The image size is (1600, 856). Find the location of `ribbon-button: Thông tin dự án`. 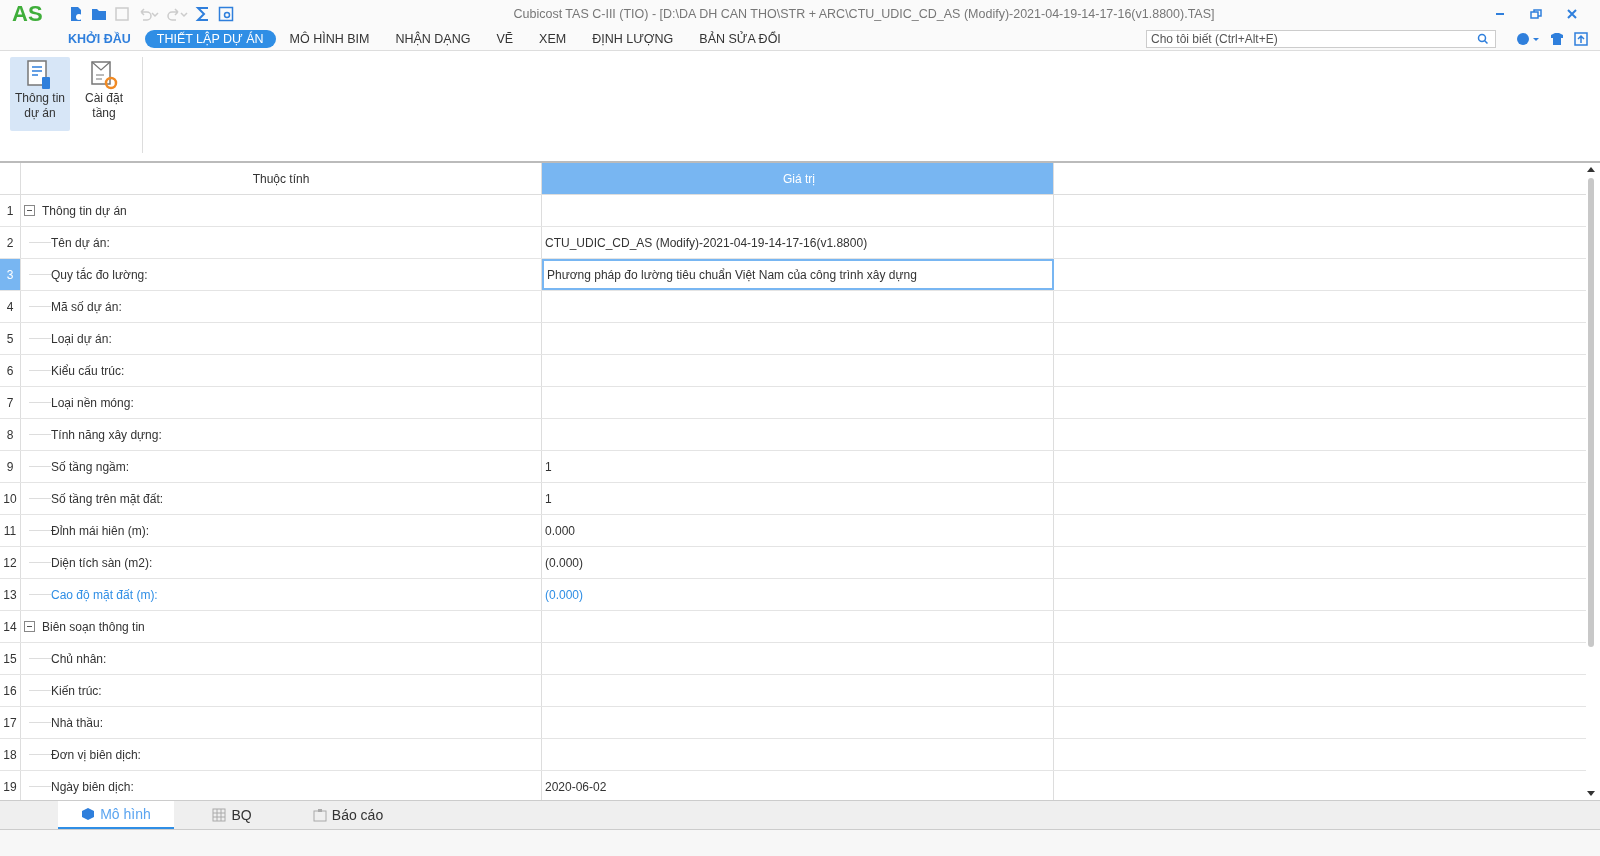

ribbon-button: Thông tin dự án is located at coordinates (40, 94).